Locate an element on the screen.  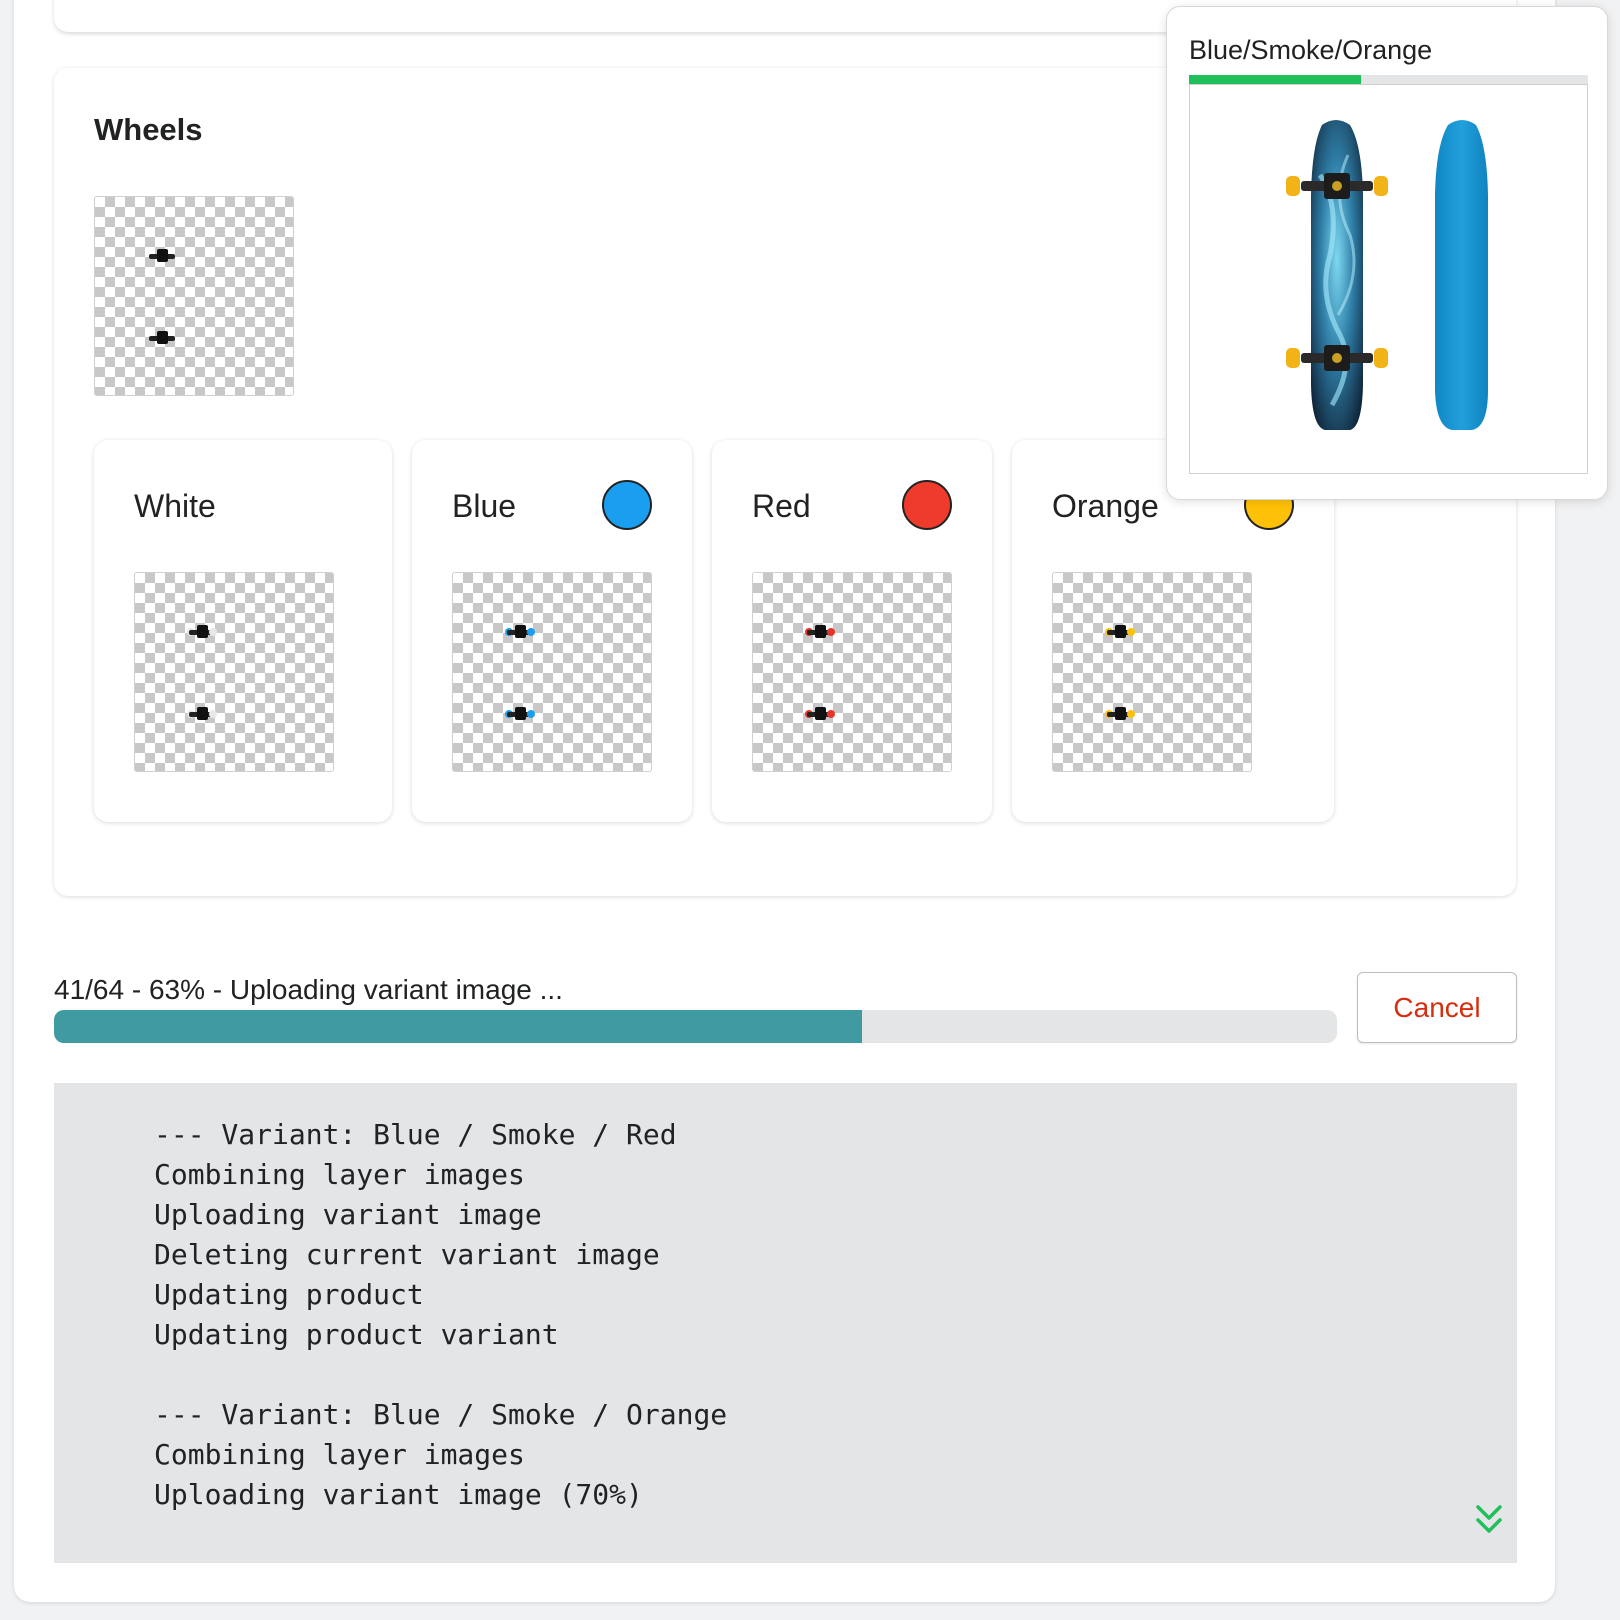
option-card-blue: Blue is located at coordinates (552, 631).